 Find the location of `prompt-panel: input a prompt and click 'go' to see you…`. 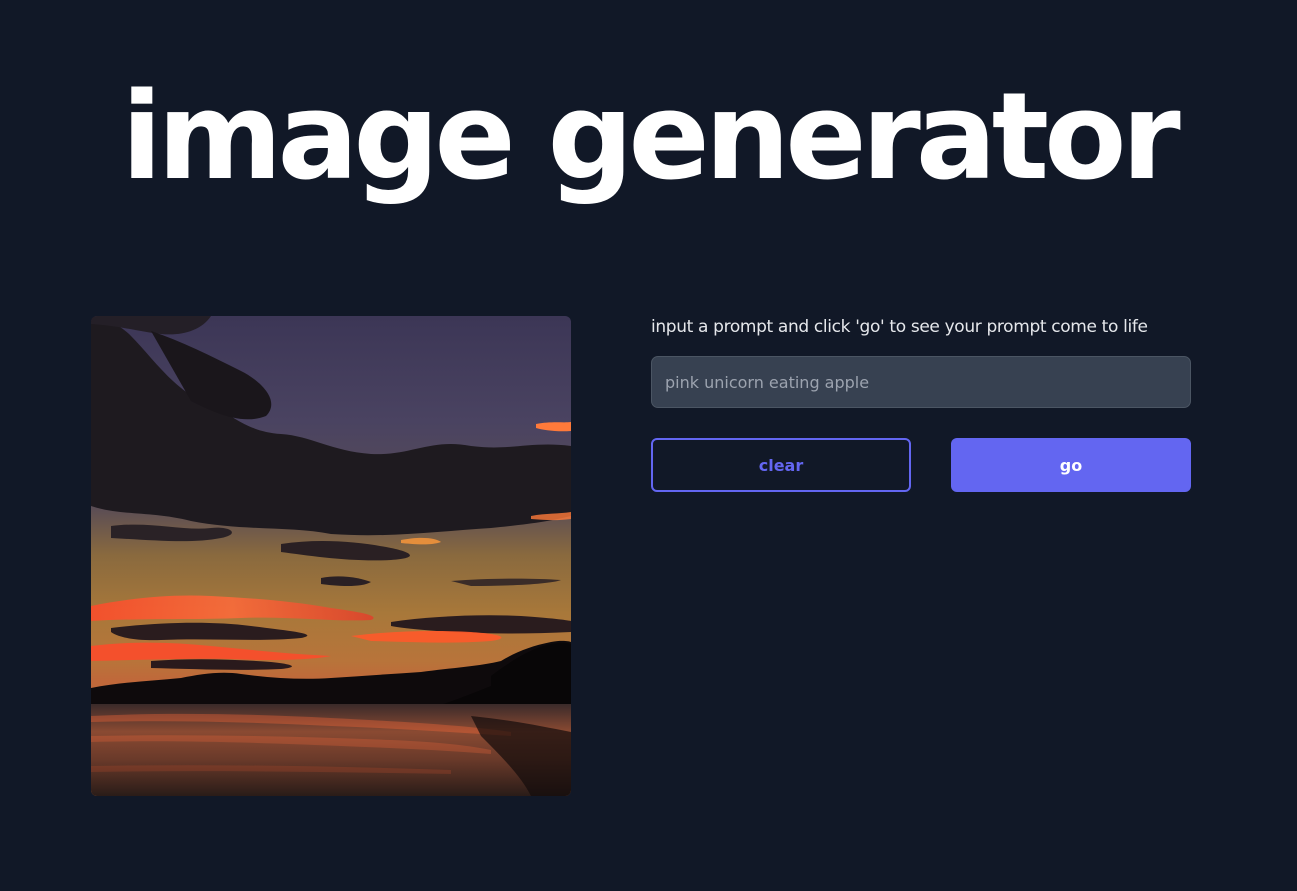

prompt-panel: input a prompt and click 'go' to see you… is located at coordinates (921, 402).